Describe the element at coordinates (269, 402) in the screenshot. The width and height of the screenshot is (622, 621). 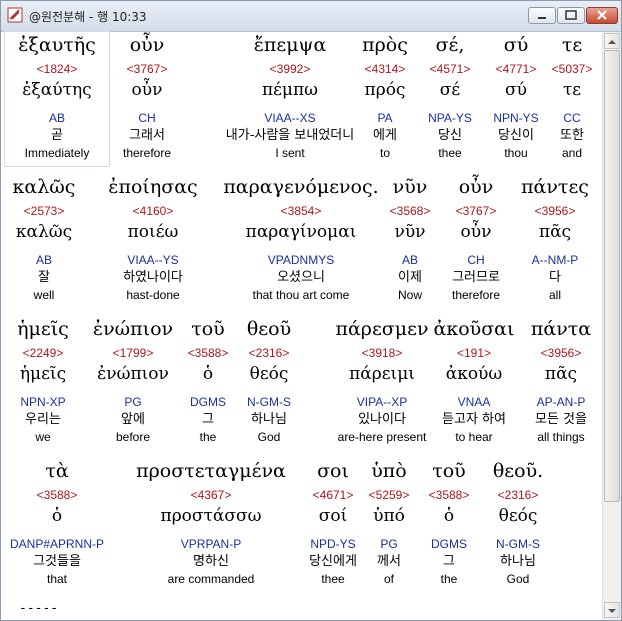
I see `parsing-code: N-GM-S` at that location.